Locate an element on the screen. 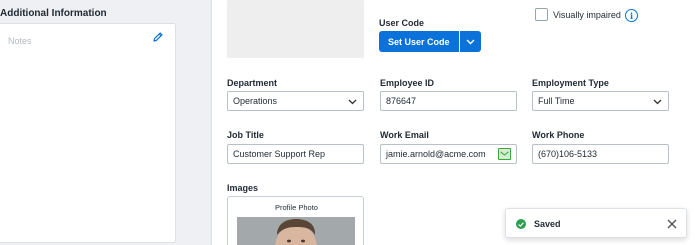 This screenshot has height=245, width=700. employee-id-label: Employee ID is located at coordinates (407, 83).